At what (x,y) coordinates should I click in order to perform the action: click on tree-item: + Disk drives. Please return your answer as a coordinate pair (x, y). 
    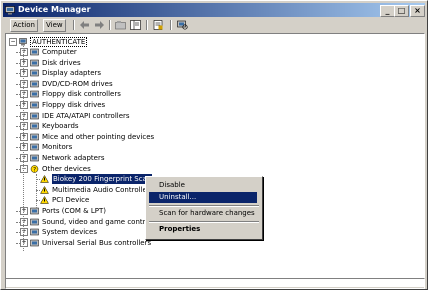
    Looking at the image, I should click on (138, 63).